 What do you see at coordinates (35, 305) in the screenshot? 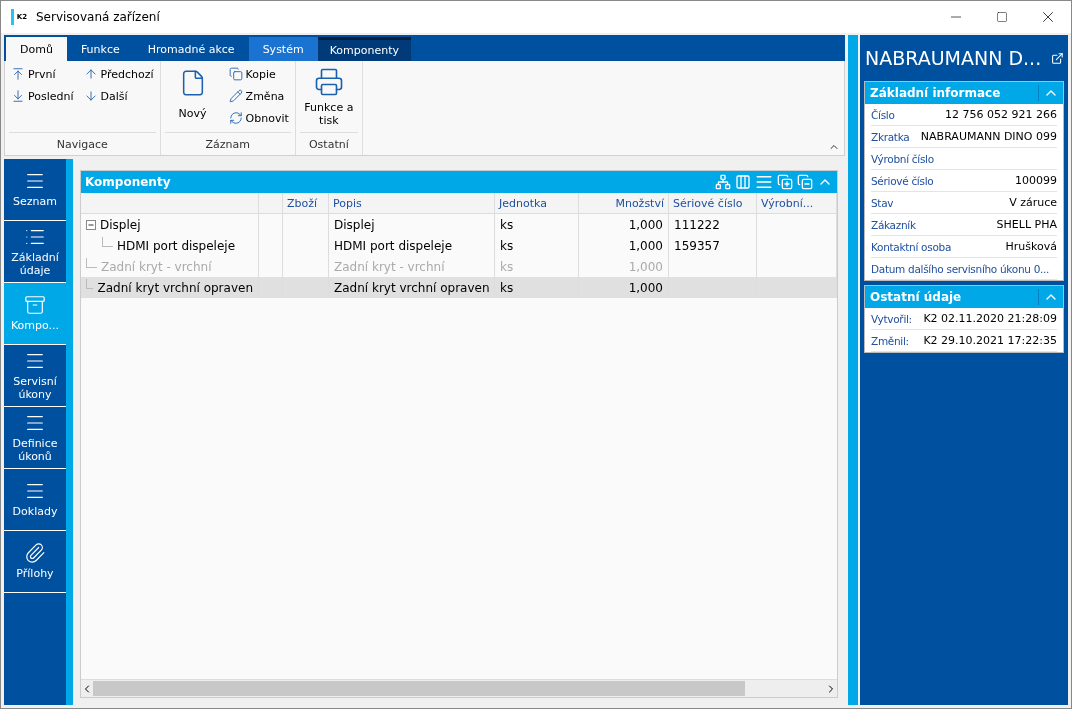
I see `box-icon` at bounding box center [35, 305].